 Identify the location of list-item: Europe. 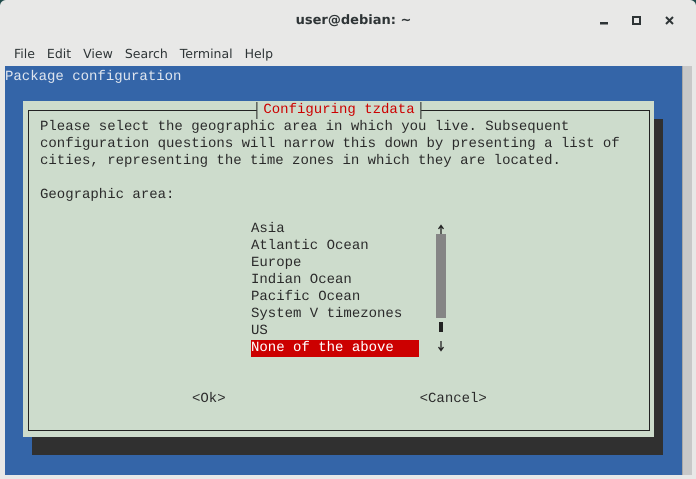
(335, 263).